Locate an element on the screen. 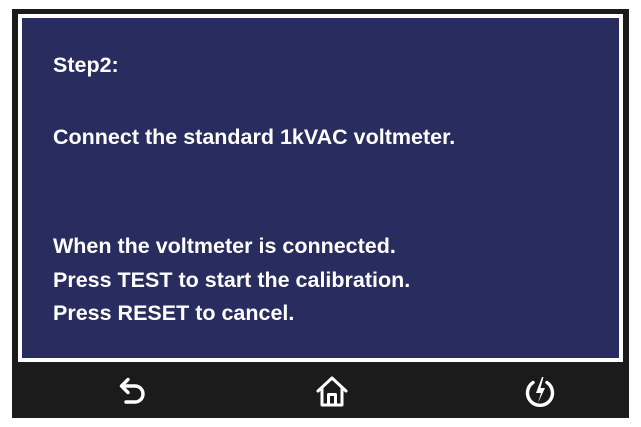  home-button is located at coordinates (332, 392).